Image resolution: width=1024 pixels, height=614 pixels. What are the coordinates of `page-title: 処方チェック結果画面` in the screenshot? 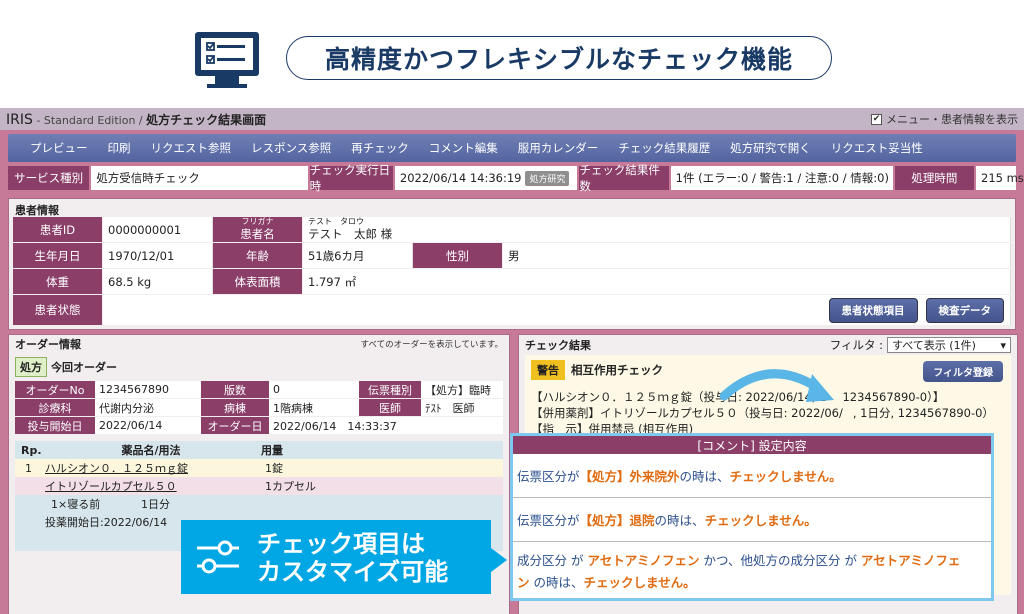 It's located at (206, 119).